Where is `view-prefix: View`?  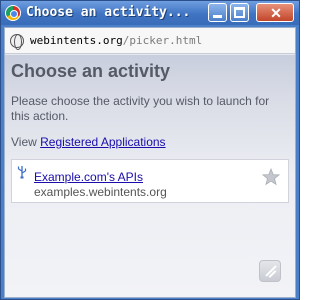
view-prefix: View is located at coordinates (26, 142).